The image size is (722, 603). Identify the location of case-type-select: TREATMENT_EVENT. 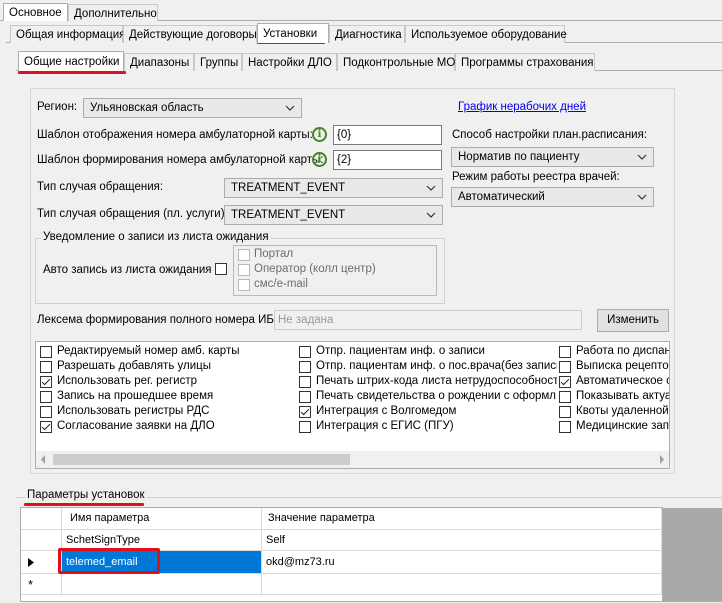
(333, 188).